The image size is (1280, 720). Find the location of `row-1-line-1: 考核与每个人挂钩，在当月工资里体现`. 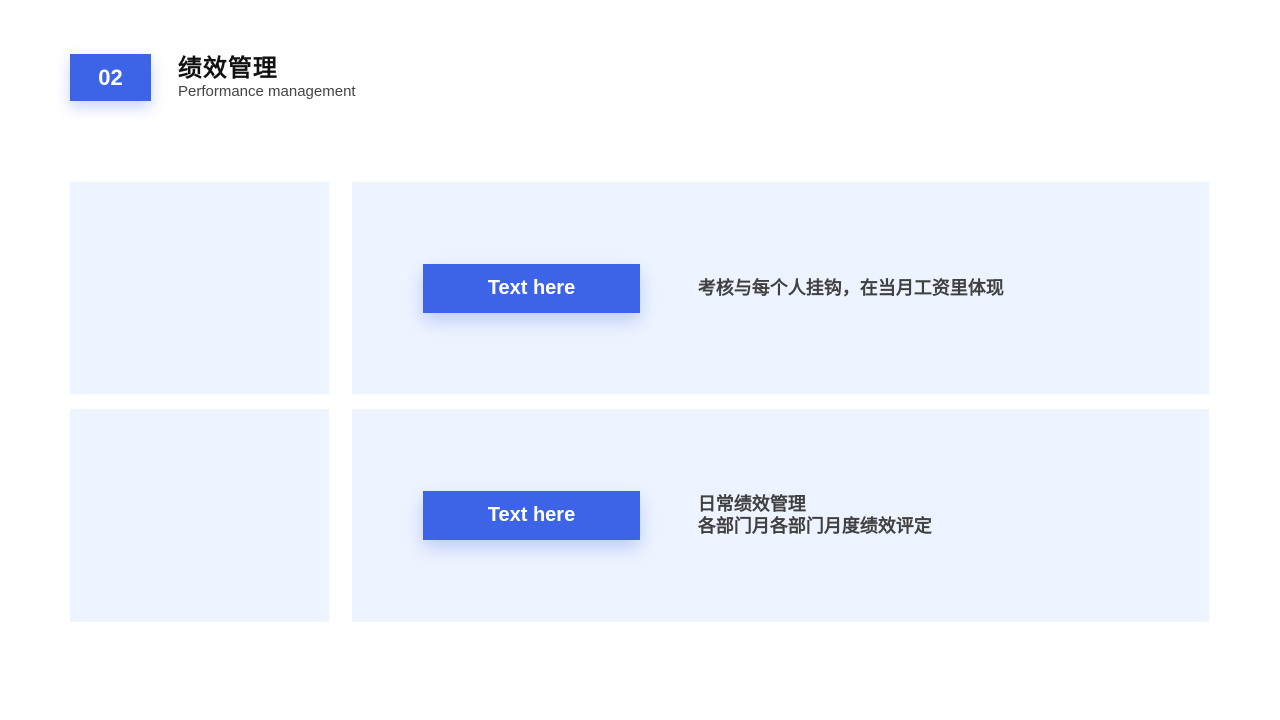

row-1-line-1: 考核与每个人挂钩，在当月工资里体现 is located at coordinates (851, 288).